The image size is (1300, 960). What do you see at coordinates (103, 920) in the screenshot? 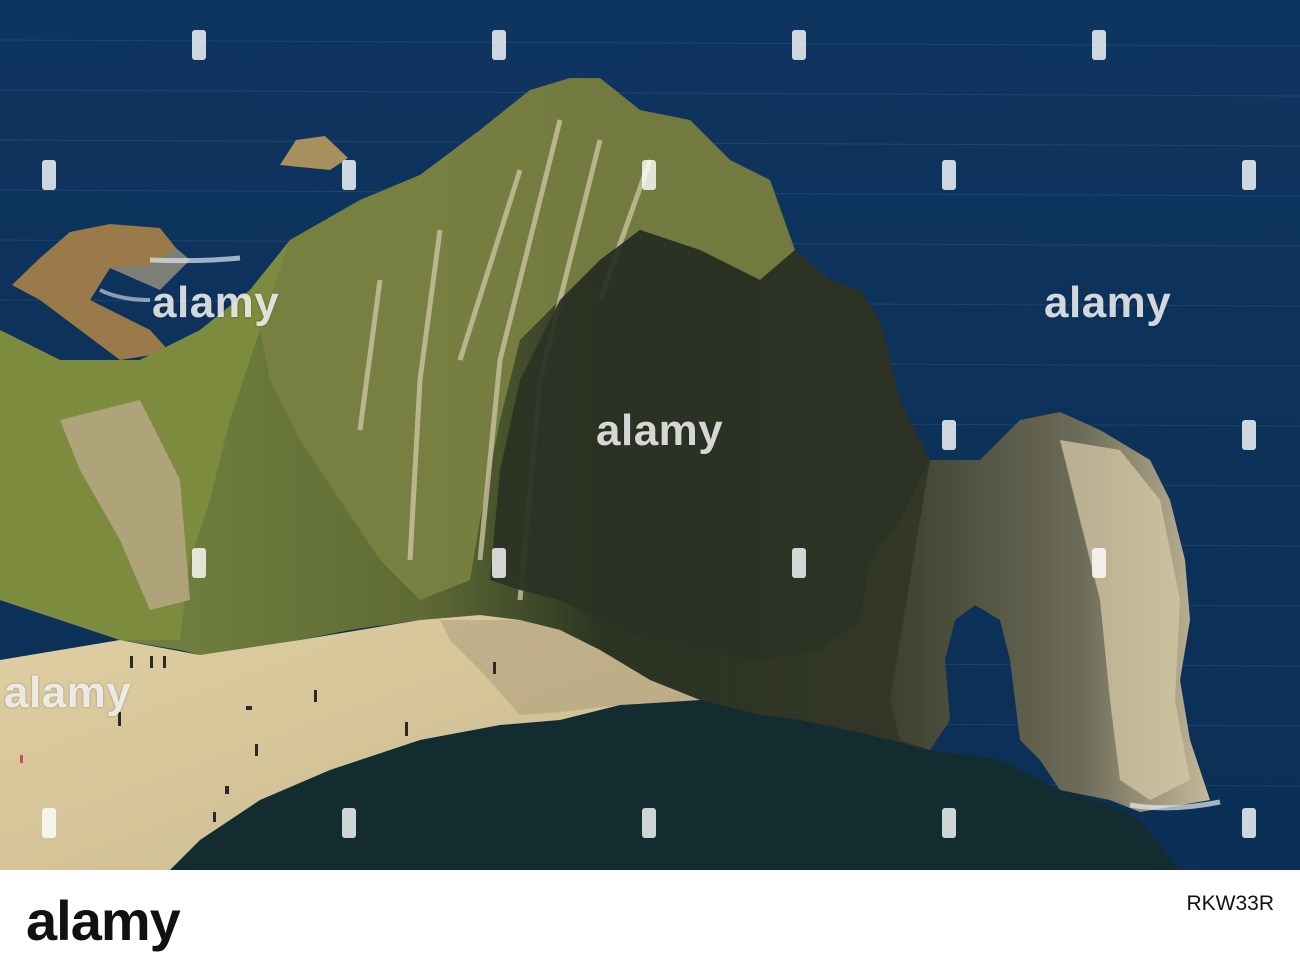
I see `alamy-logo: alamy` at bounding box center [103, 920].